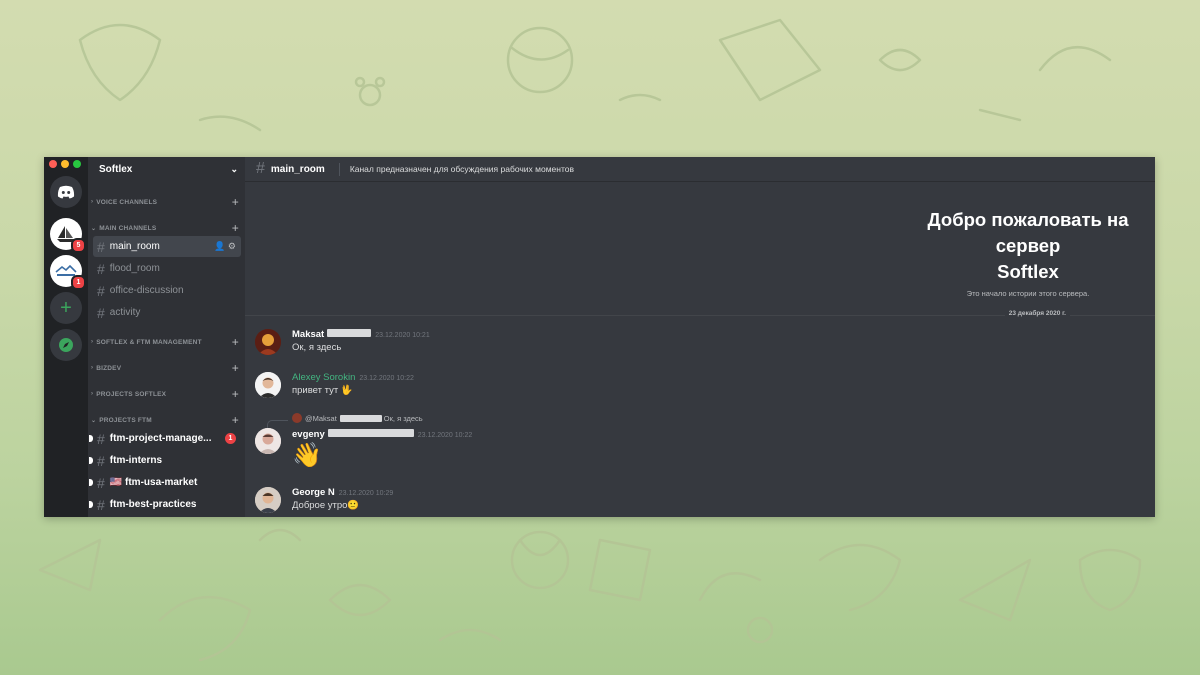  What do you see at coordinates (297, 418) in the screenshot?
I see `reply-avatar` at bounding box center [297, 418].